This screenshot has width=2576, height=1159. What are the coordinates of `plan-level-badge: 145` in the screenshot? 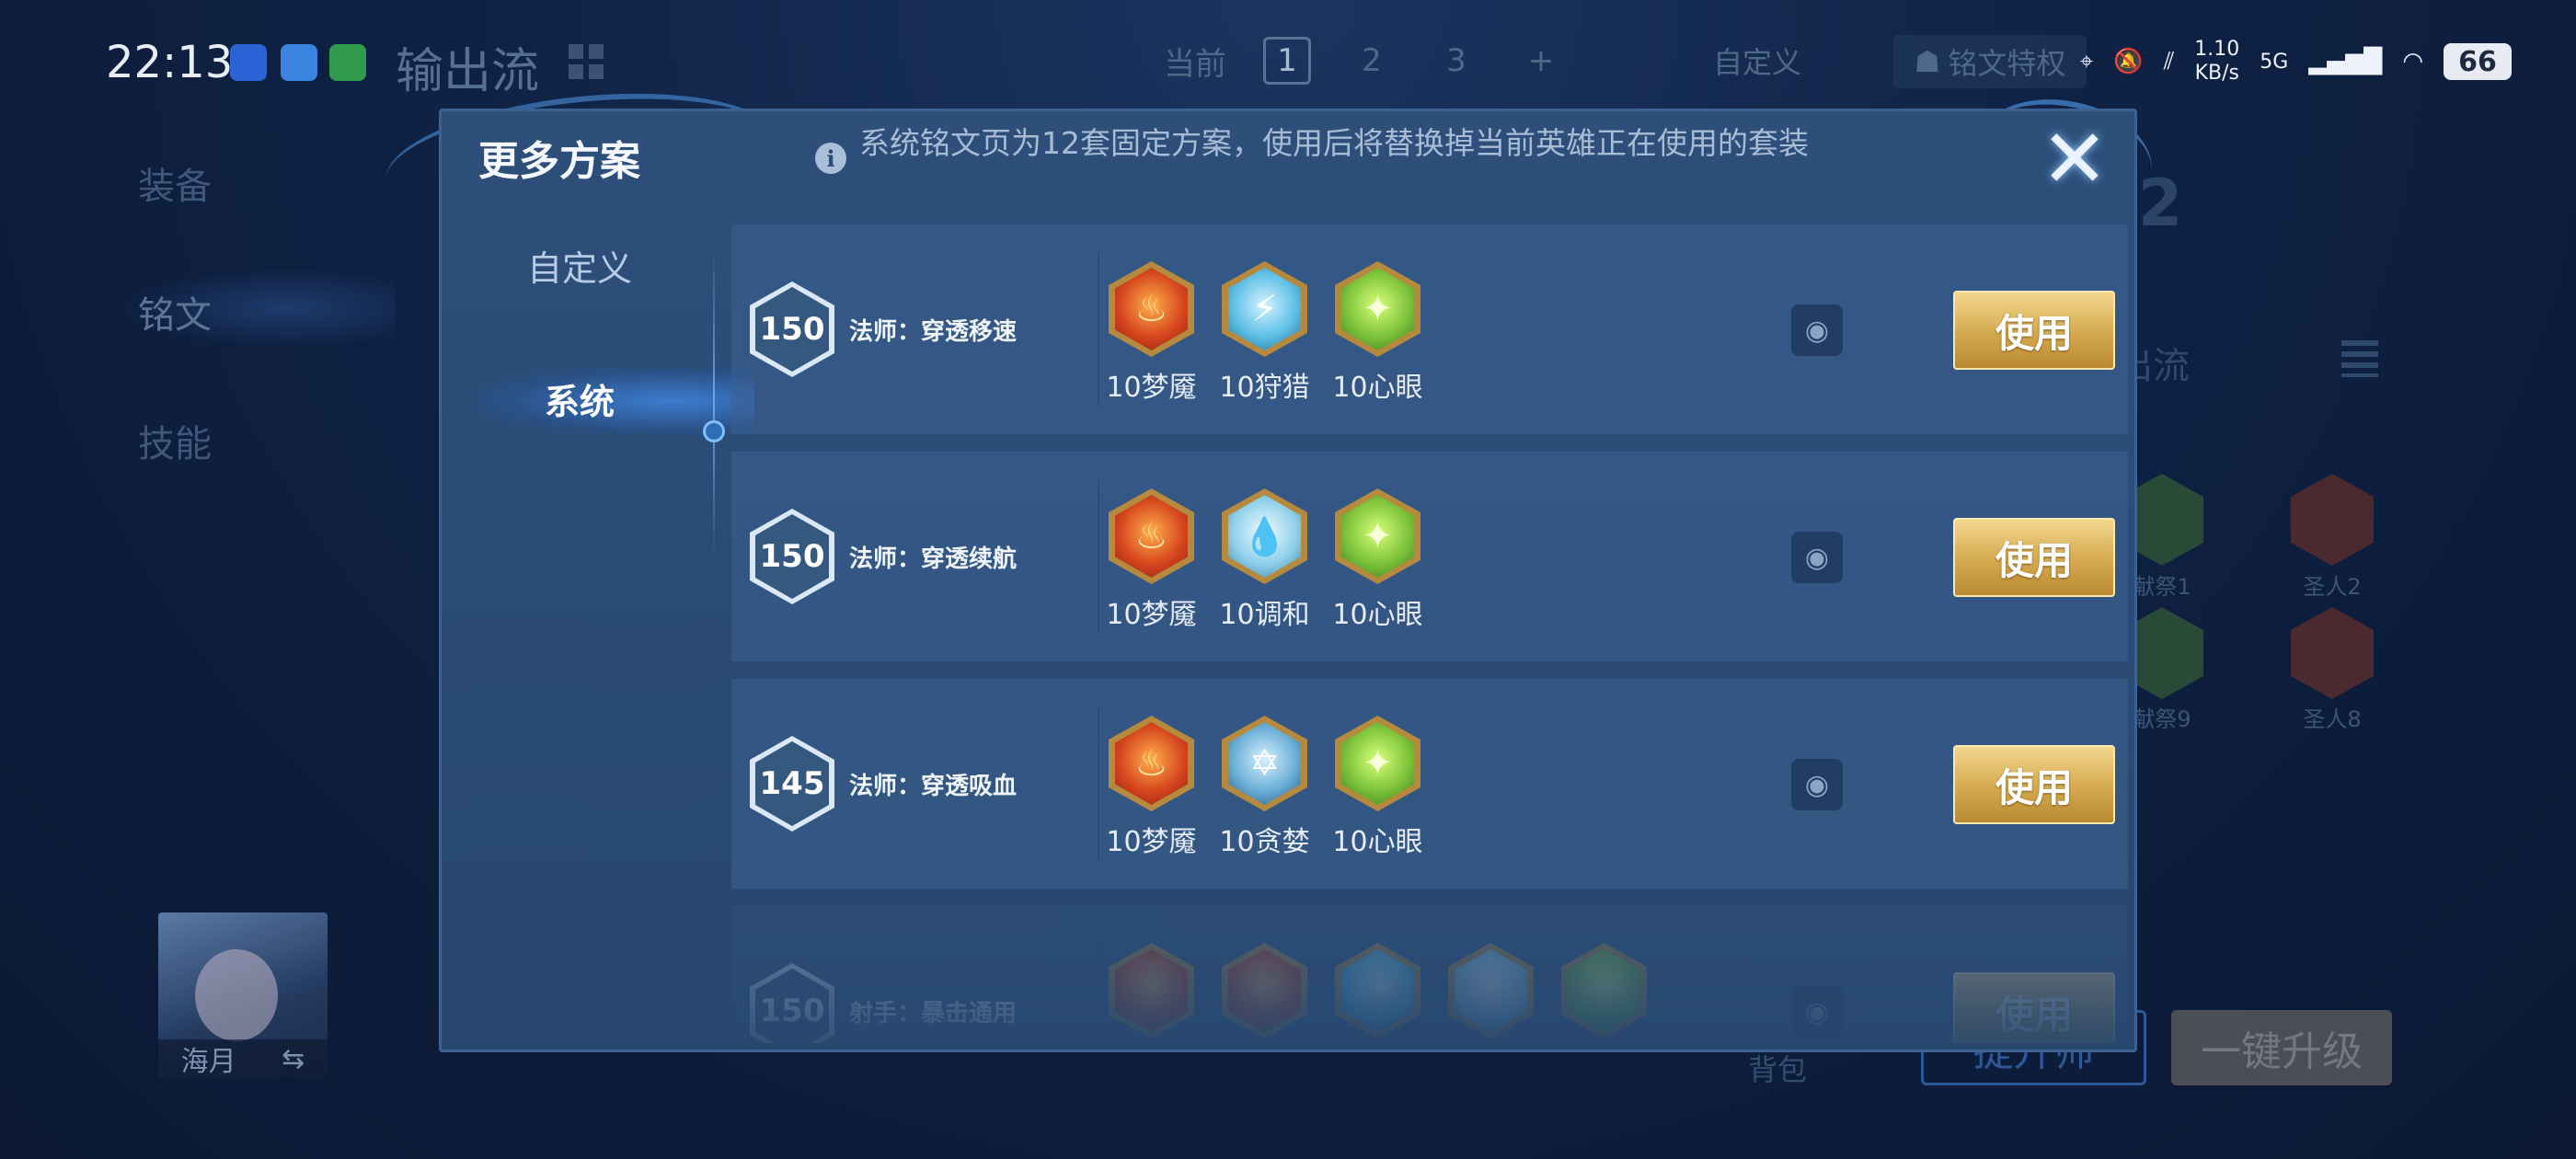 It's located at (792, 784).